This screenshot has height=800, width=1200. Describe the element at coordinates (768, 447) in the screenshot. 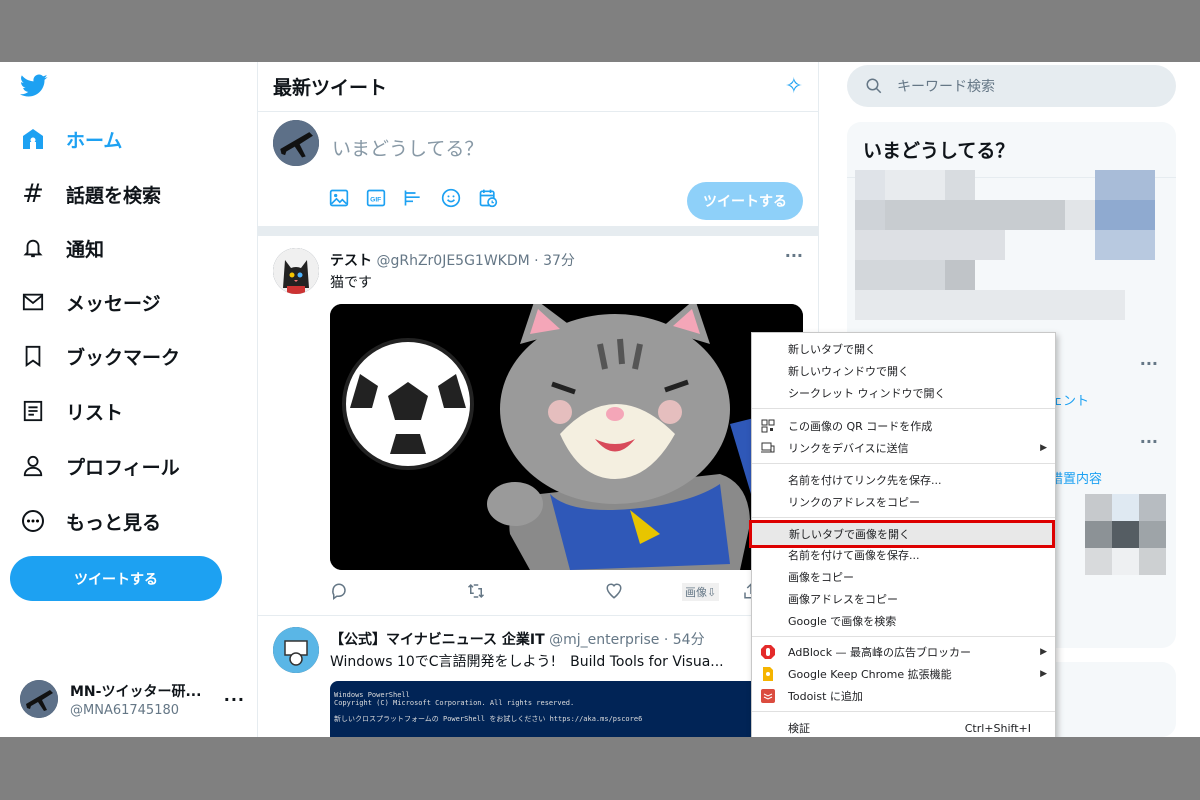

I see `devices-icon` at that location.